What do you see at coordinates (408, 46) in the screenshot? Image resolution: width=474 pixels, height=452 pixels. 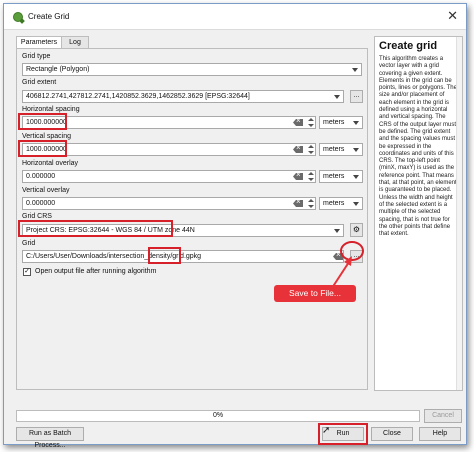 I see `help-title: Create grid` at bounding box center [408, 46].